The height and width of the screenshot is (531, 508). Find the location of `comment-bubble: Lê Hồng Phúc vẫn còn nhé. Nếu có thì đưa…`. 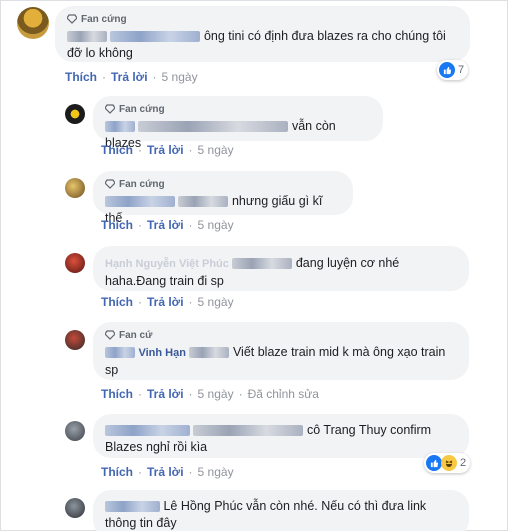

comment-bubble: Lê Hồng Phúc vẫn còn nhé. Nếu có thì đưa… is located at coordinates (281, 510).